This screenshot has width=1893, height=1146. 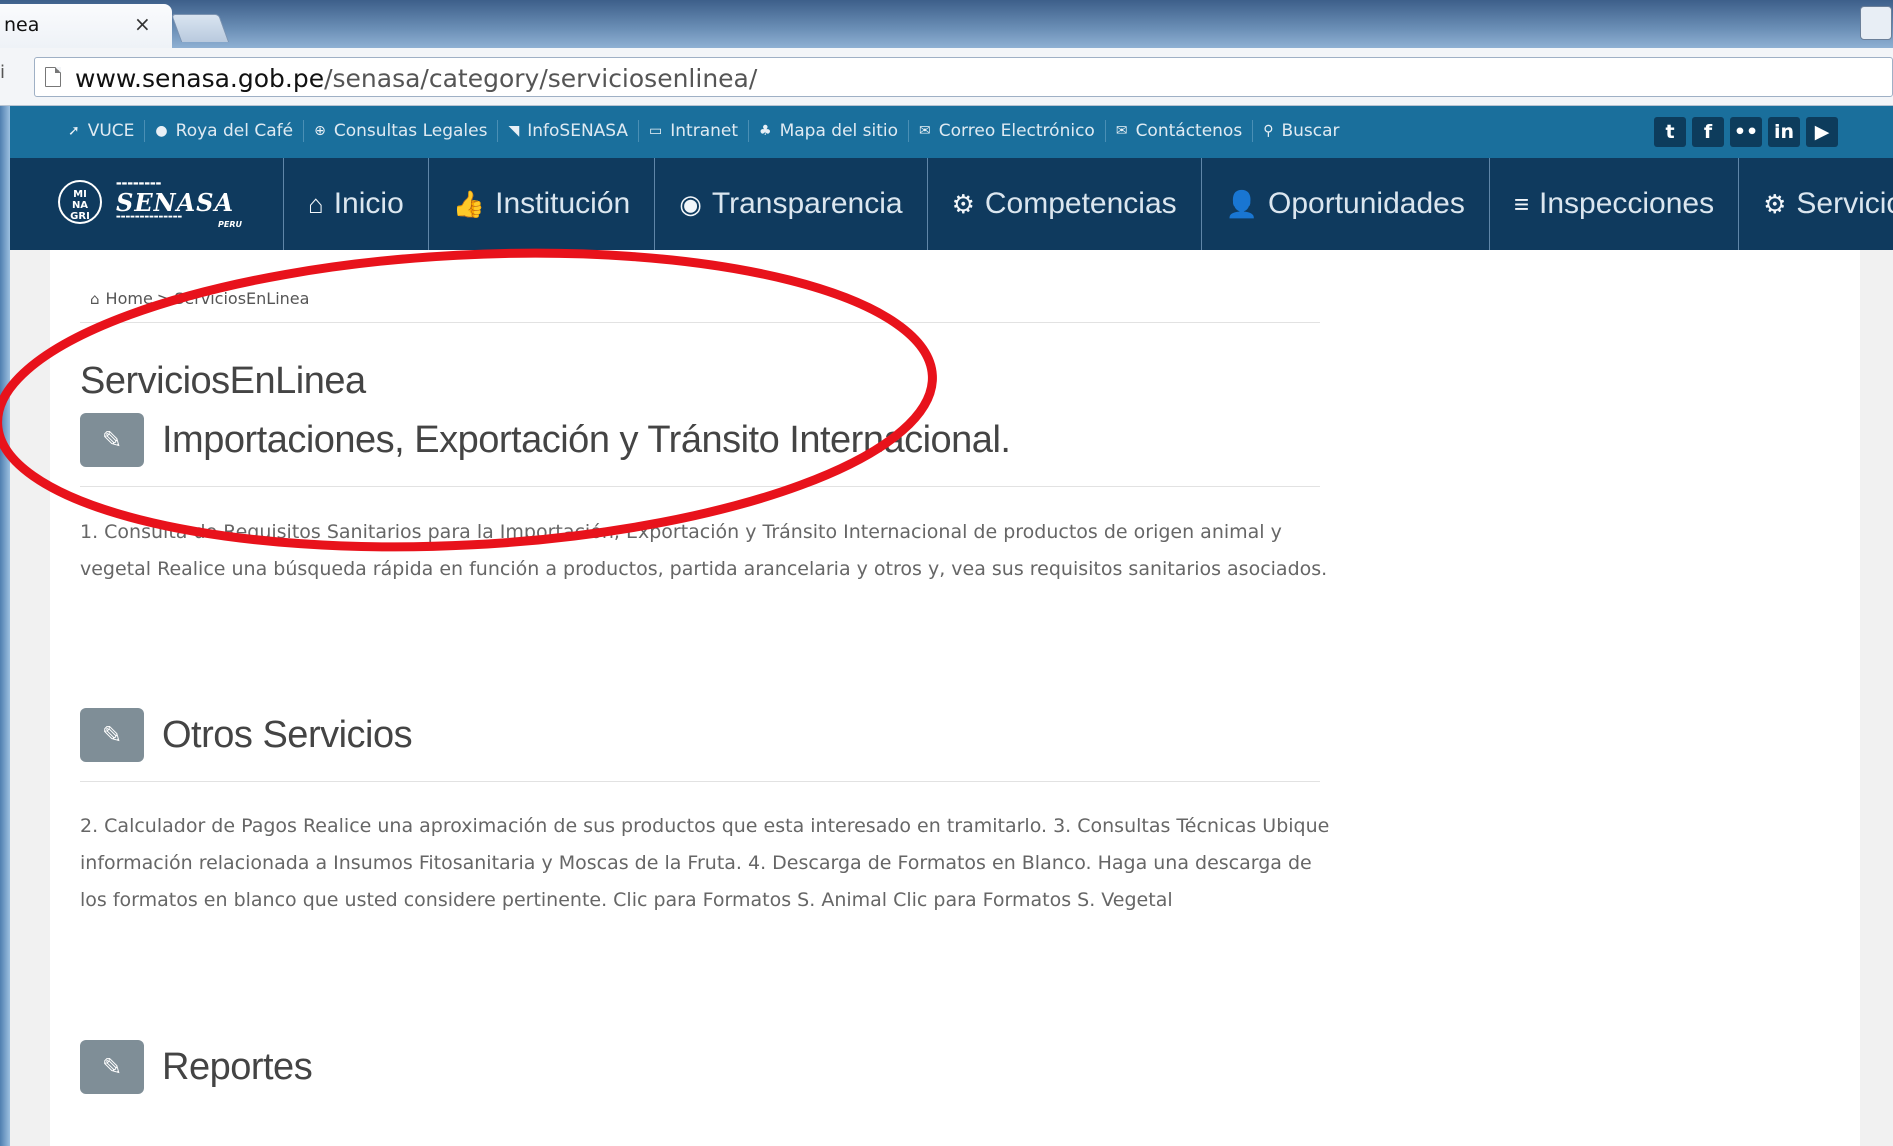 I want to click on utility-link: ● Roya del Café, so click(x=225, y=131).